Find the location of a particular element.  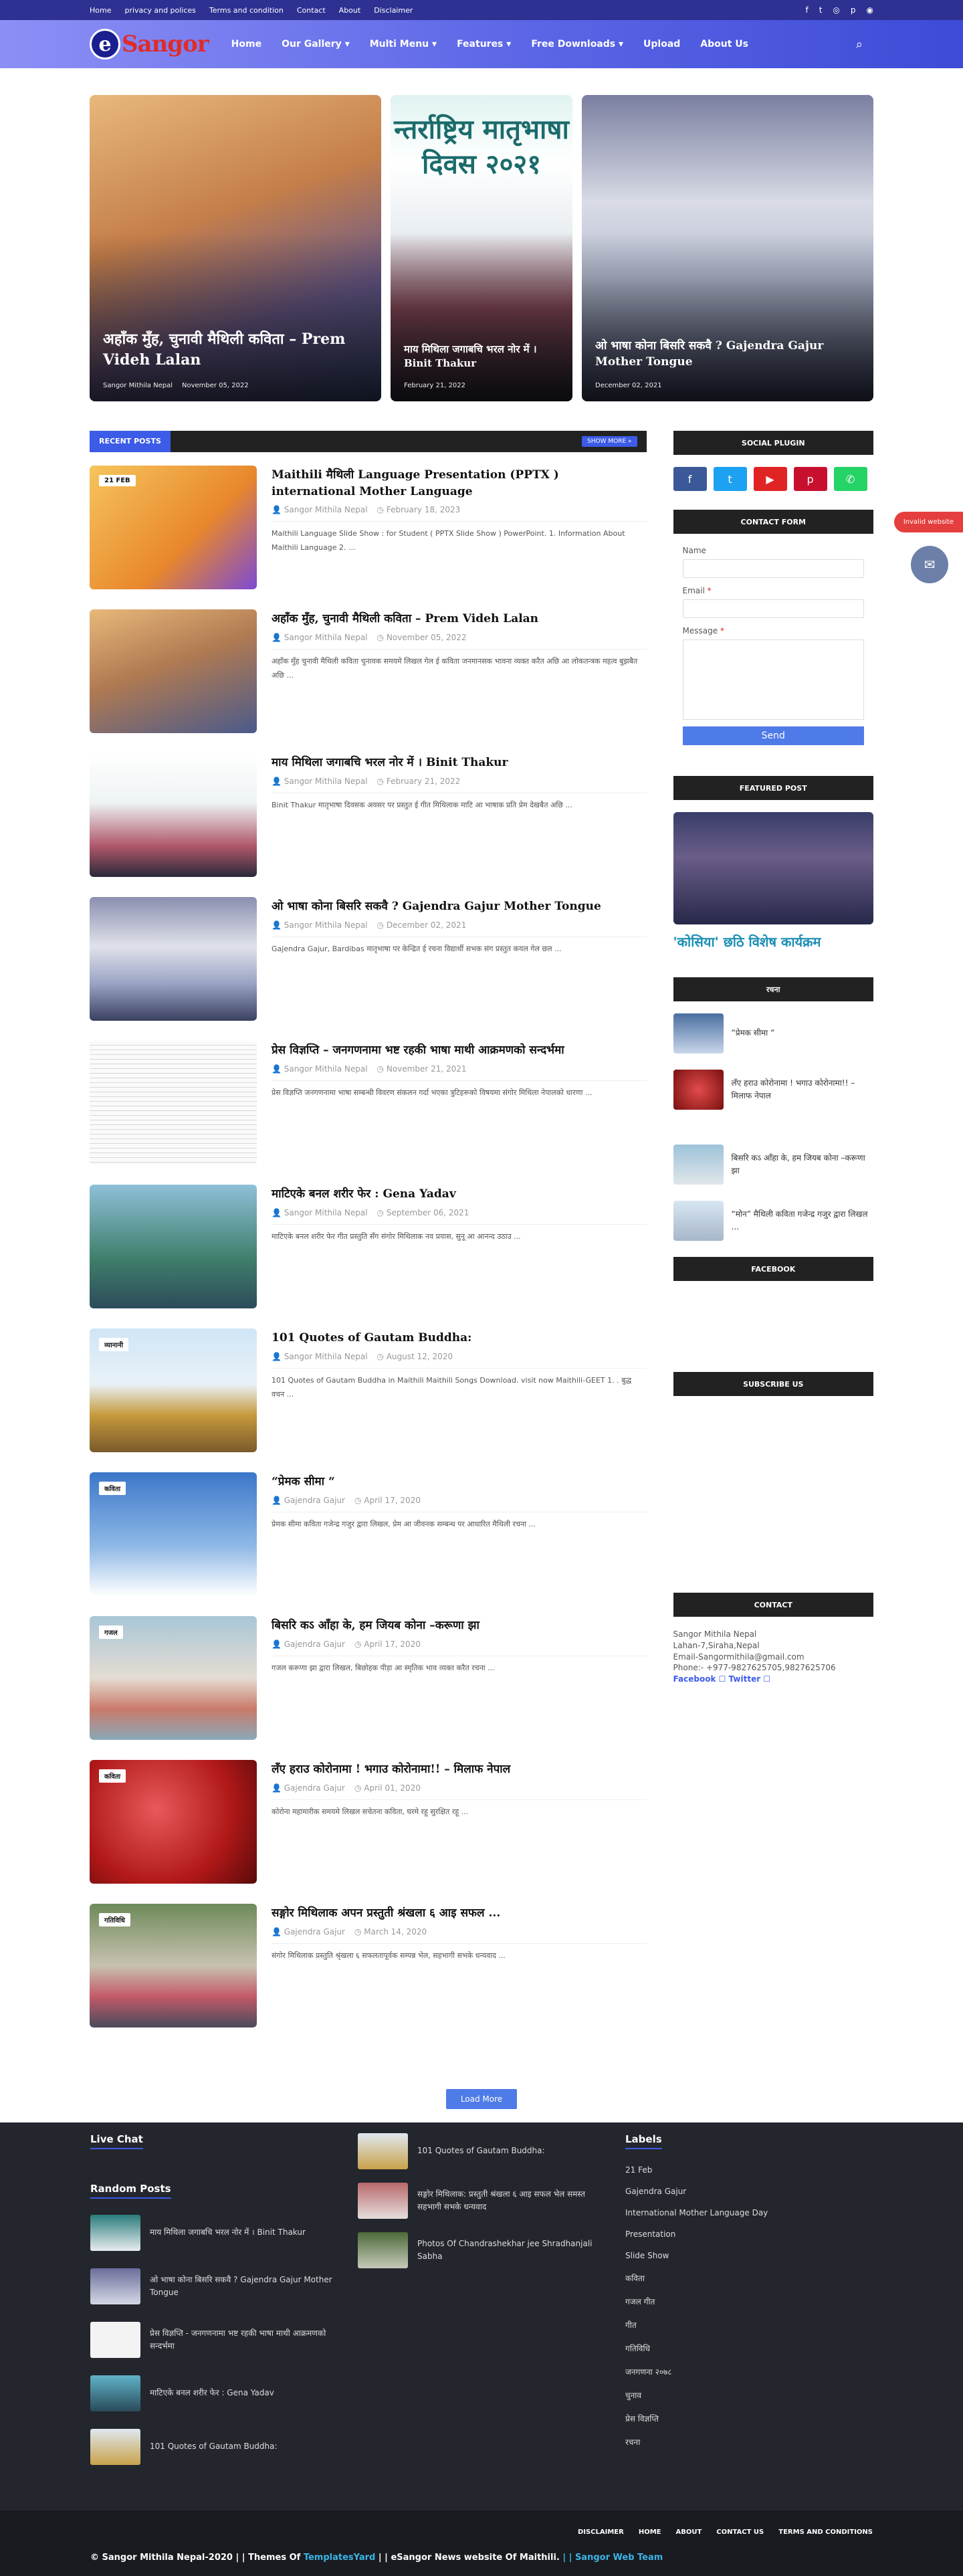

twitter-icon: t is located at coordinates (730, 479).